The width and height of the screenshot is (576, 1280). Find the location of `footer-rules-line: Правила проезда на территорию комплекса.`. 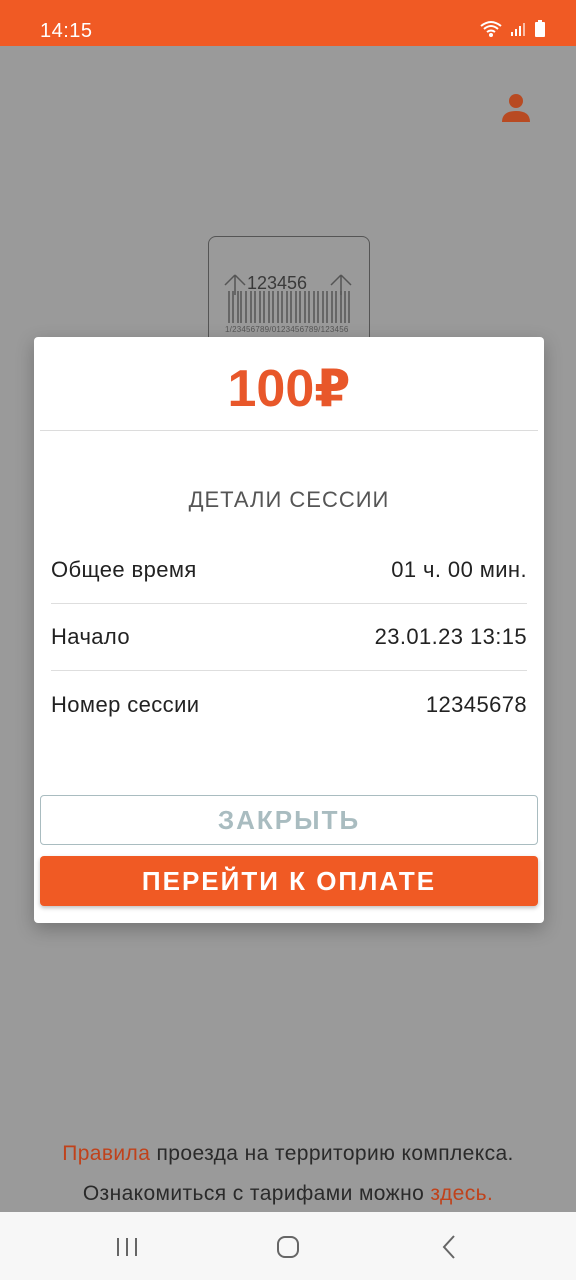

footer-rules-line: Правила проезда на территорию комплекса. is located at coordinates (288, 1154).